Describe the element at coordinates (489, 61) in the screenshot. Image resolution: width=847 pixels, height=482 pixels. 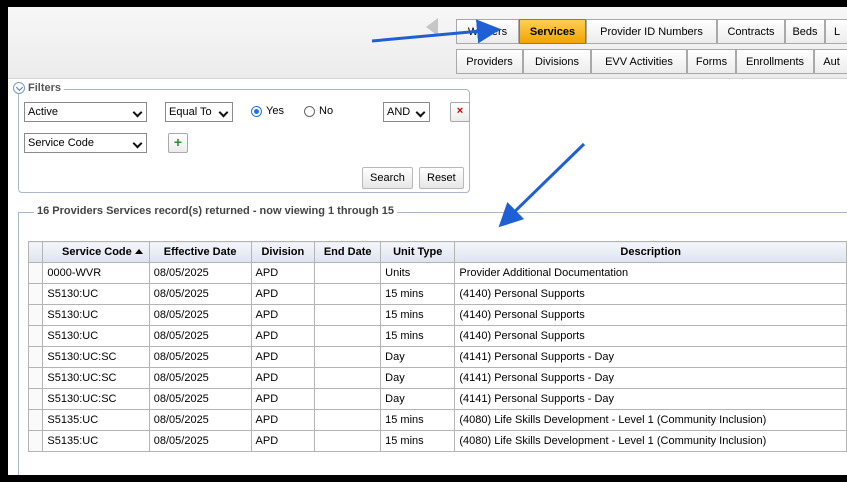
I see `tab-providers: Providers` at that location.